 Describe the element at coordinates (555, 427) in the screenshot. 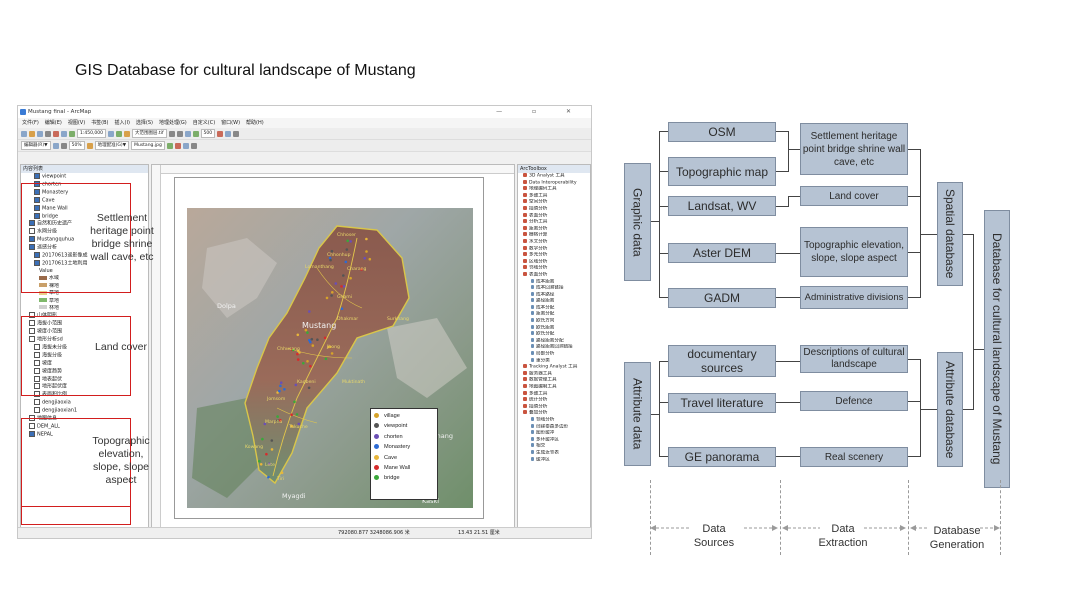

I see `toolbox-item: 创建泰森多边形` at that location.